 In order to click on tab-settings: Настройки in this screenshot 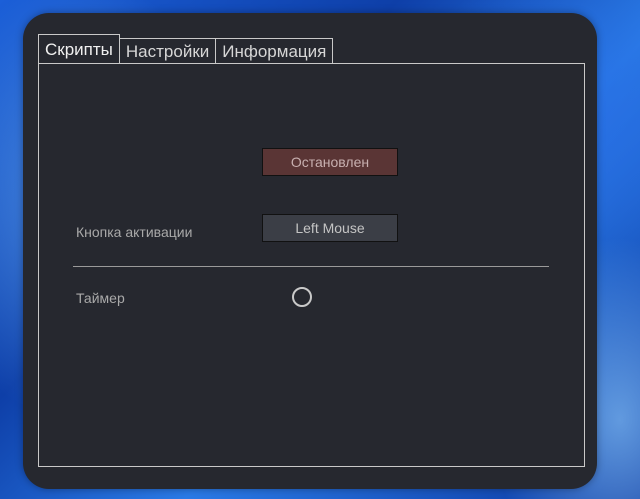, I will do `click(167, 50)`.